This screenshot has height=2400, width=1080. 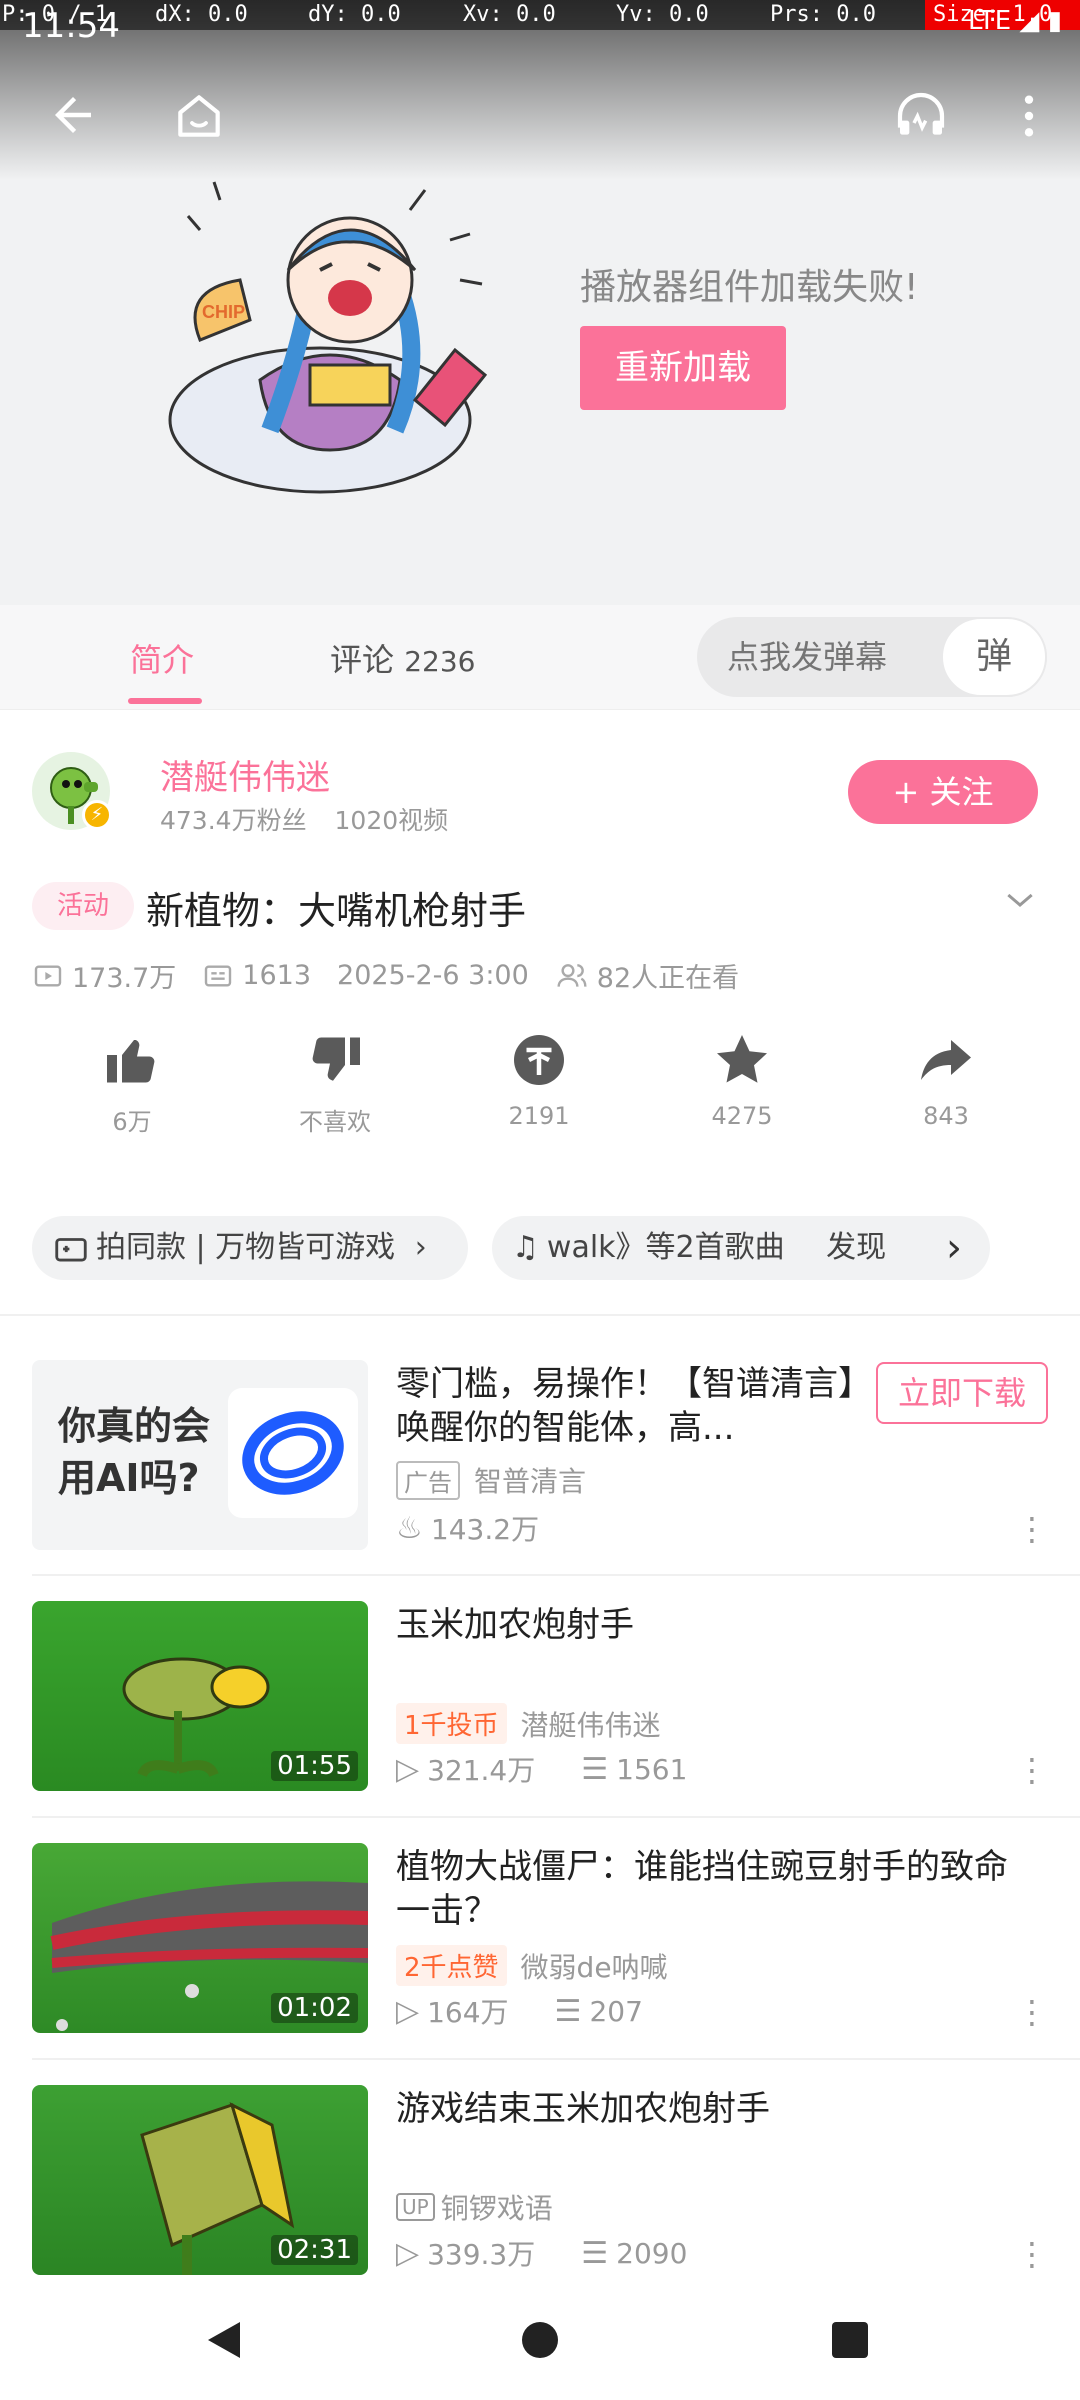 I want to click on coin-icon, so click(x=539, y=1060).